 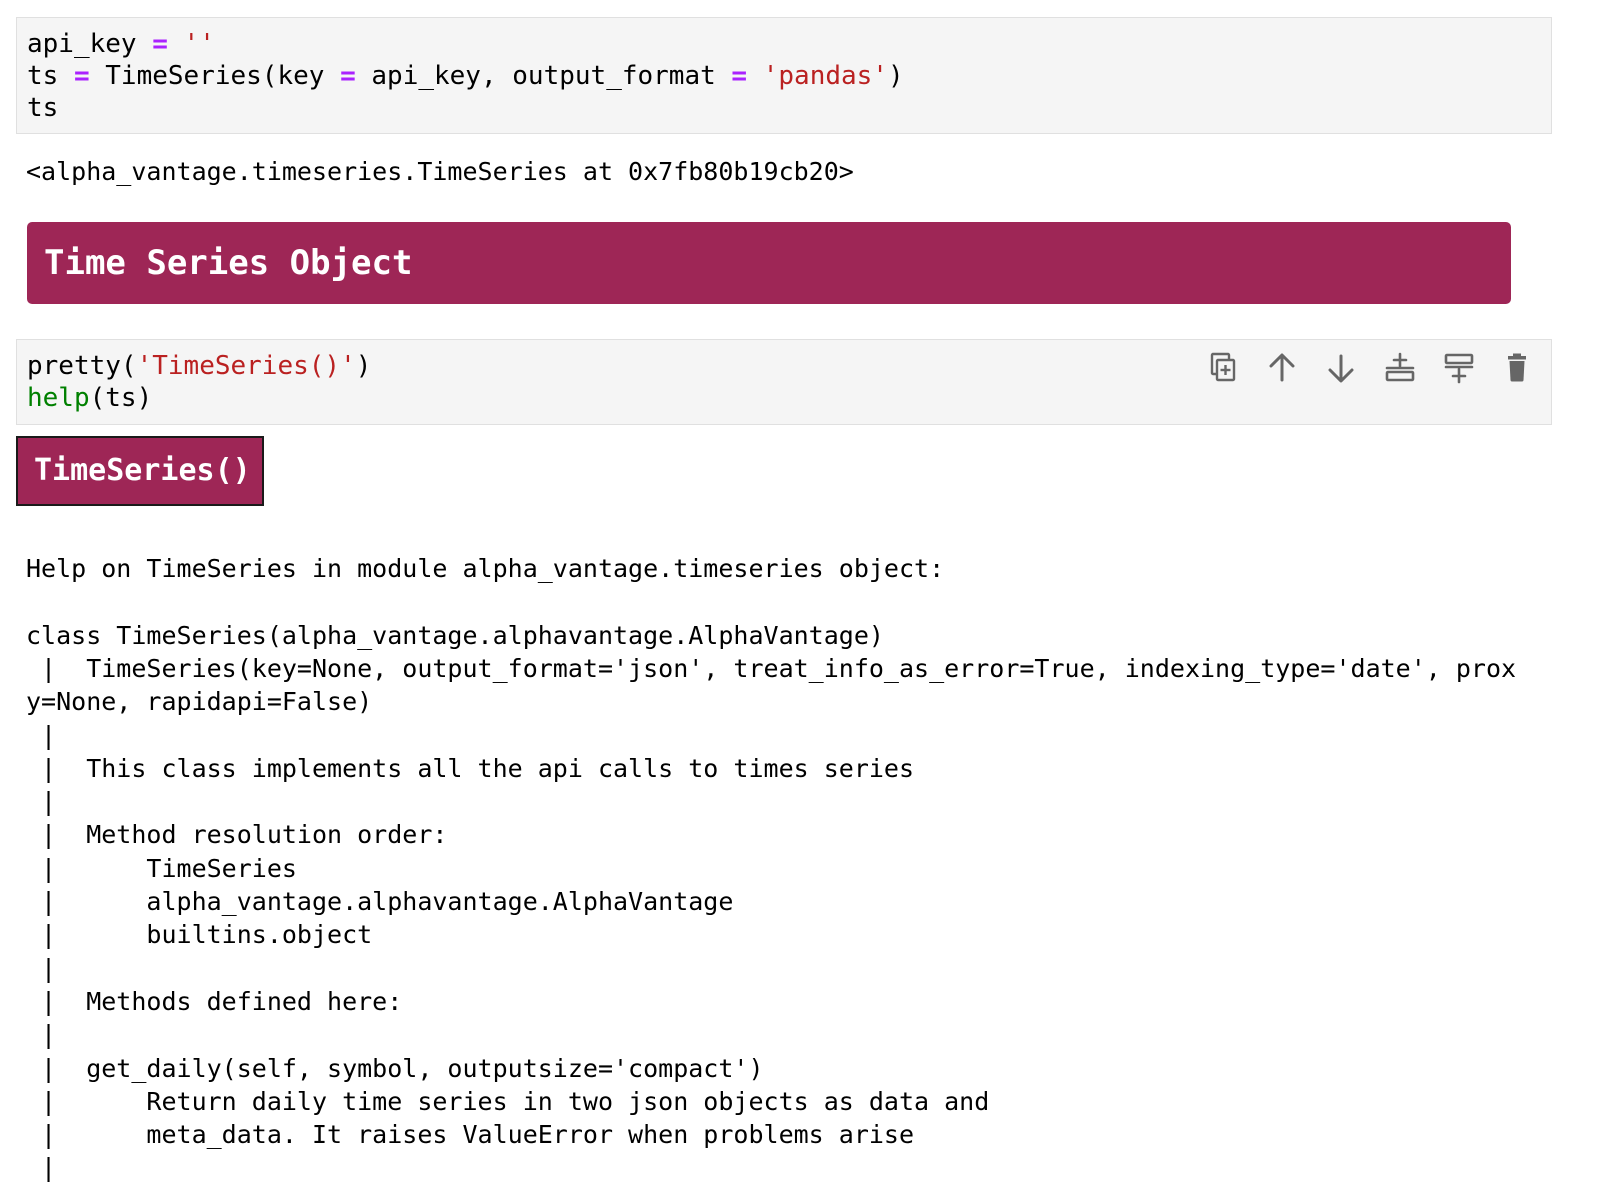 I want to click on help-line: | Method resolution order:, so click(x=237, y=835).